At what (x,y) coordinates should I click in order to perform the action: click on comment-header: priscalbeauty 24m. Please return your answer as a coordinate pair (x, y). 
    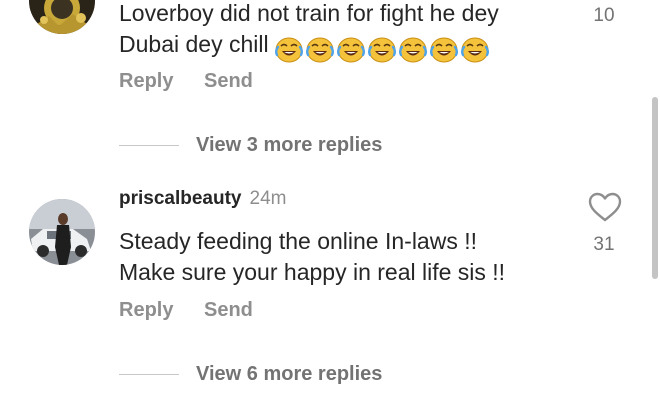
    Looking at the image, I should click on (202, 199).